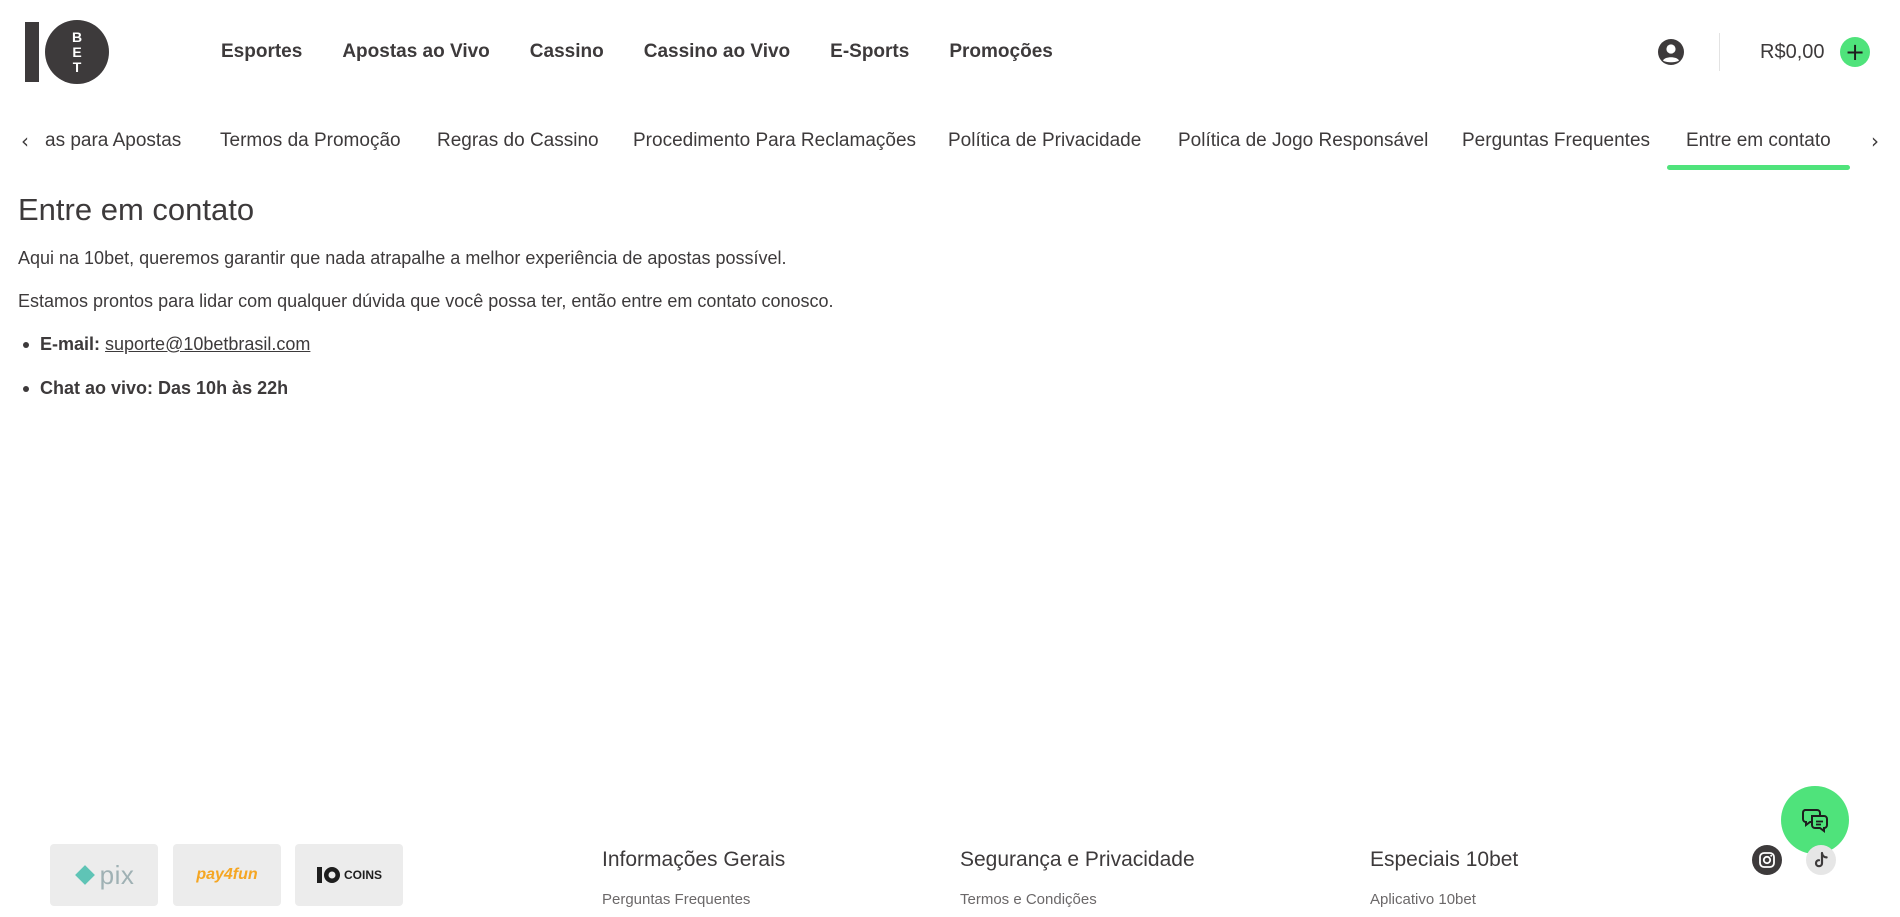 The image size is (1900, 917). Describe the element at coordinates (518, 388) in the screenshot. I see `list-item: Chat ao vivo: Das 10h às 22h` at that location.